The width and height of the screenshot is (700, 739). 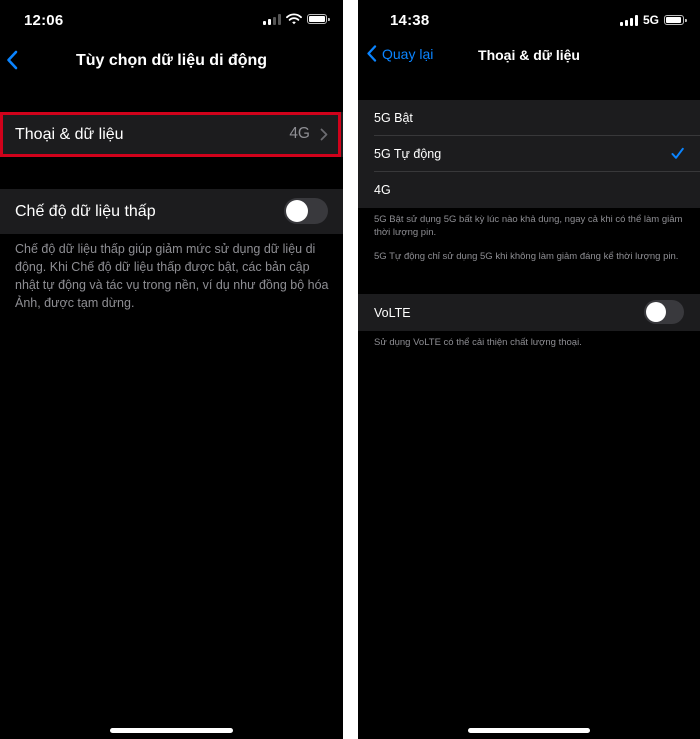 I want to click on navigation-bar: Tùy chọn dữ liệu di động, so click(x=171, y=61).